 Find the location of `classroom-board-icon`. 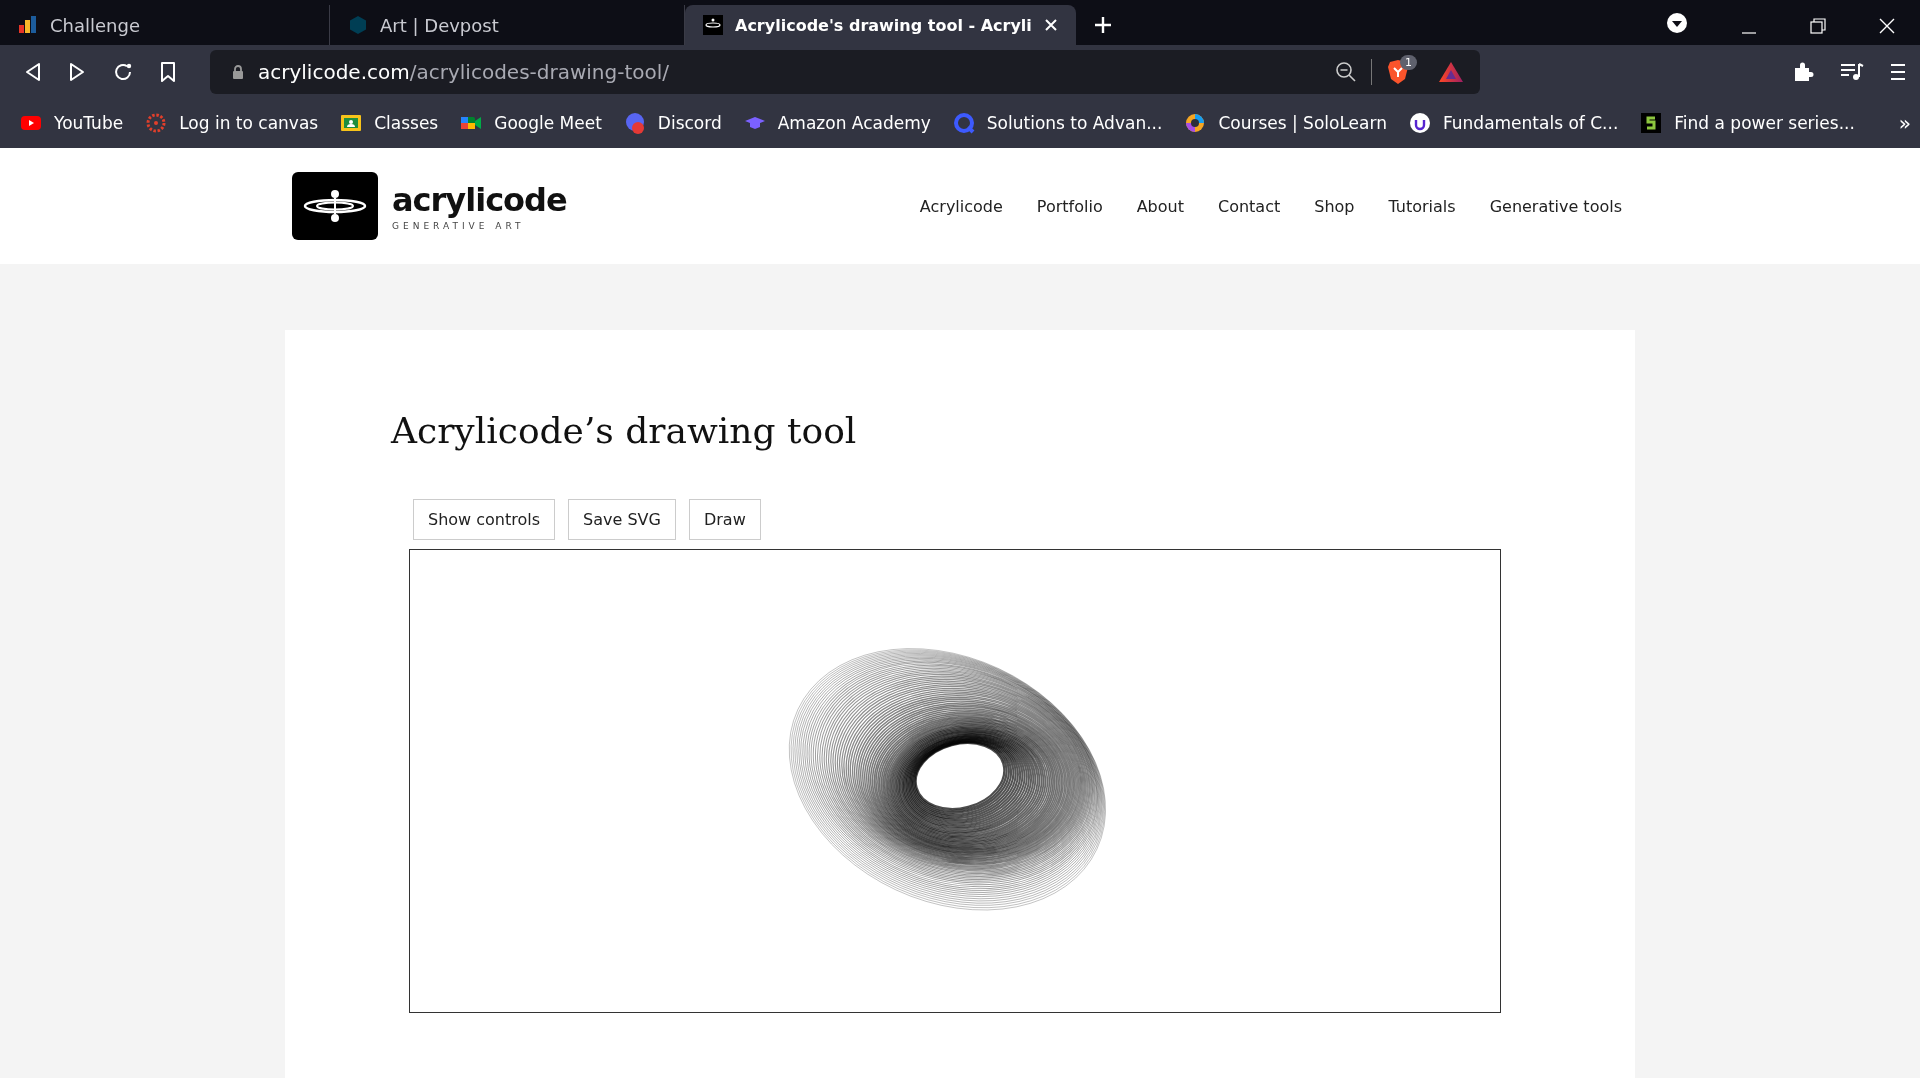

classroom-board-icon is located at coordinates (351, 123).